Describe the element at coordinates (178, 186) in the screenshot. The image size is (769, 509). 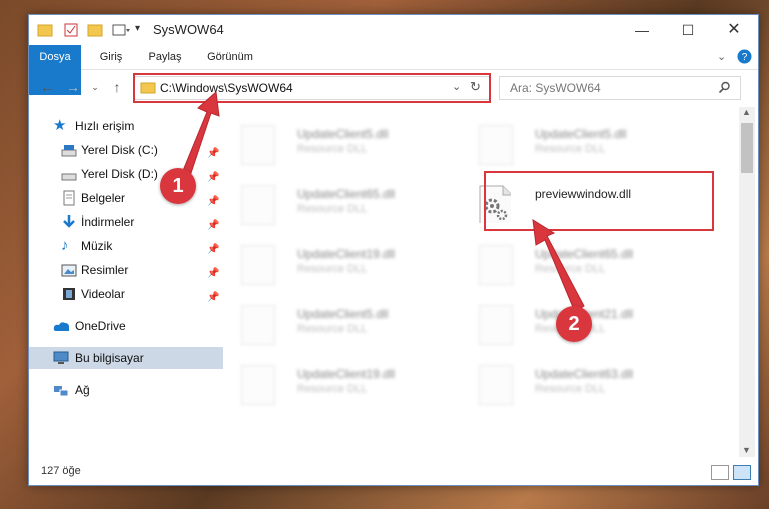
I see `step-badge-1: 1` at that location.